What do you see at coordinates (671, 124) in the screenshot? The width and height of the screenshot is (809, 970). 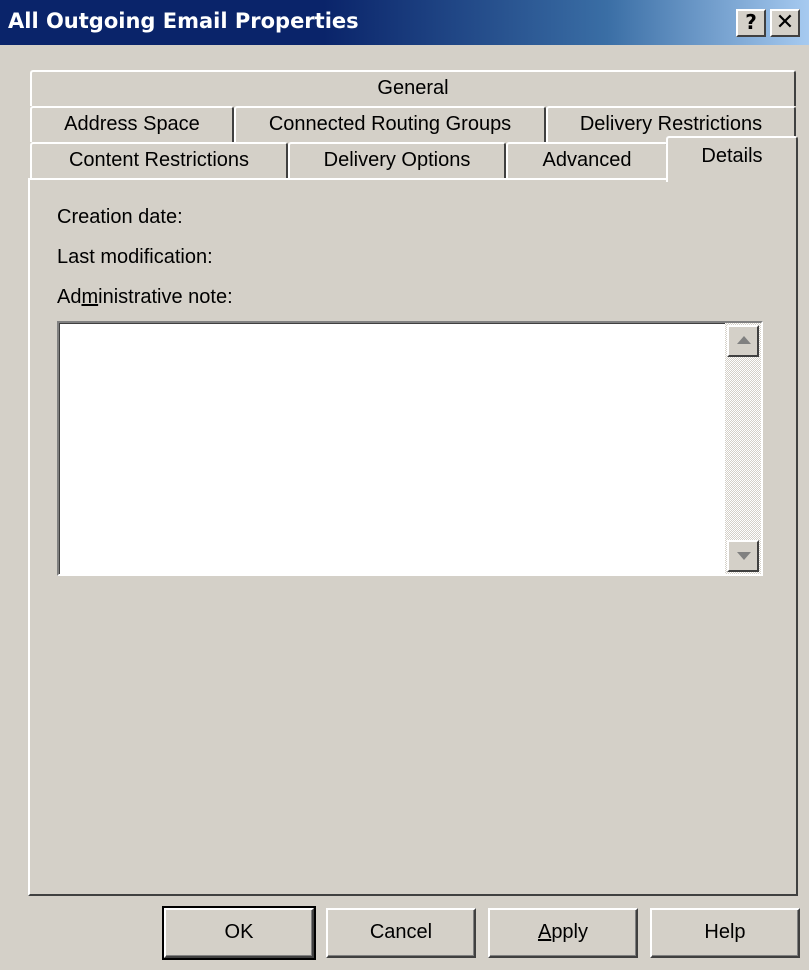 I see `tab-label: Delivery Restrictions` at bounding box center [671, 124].